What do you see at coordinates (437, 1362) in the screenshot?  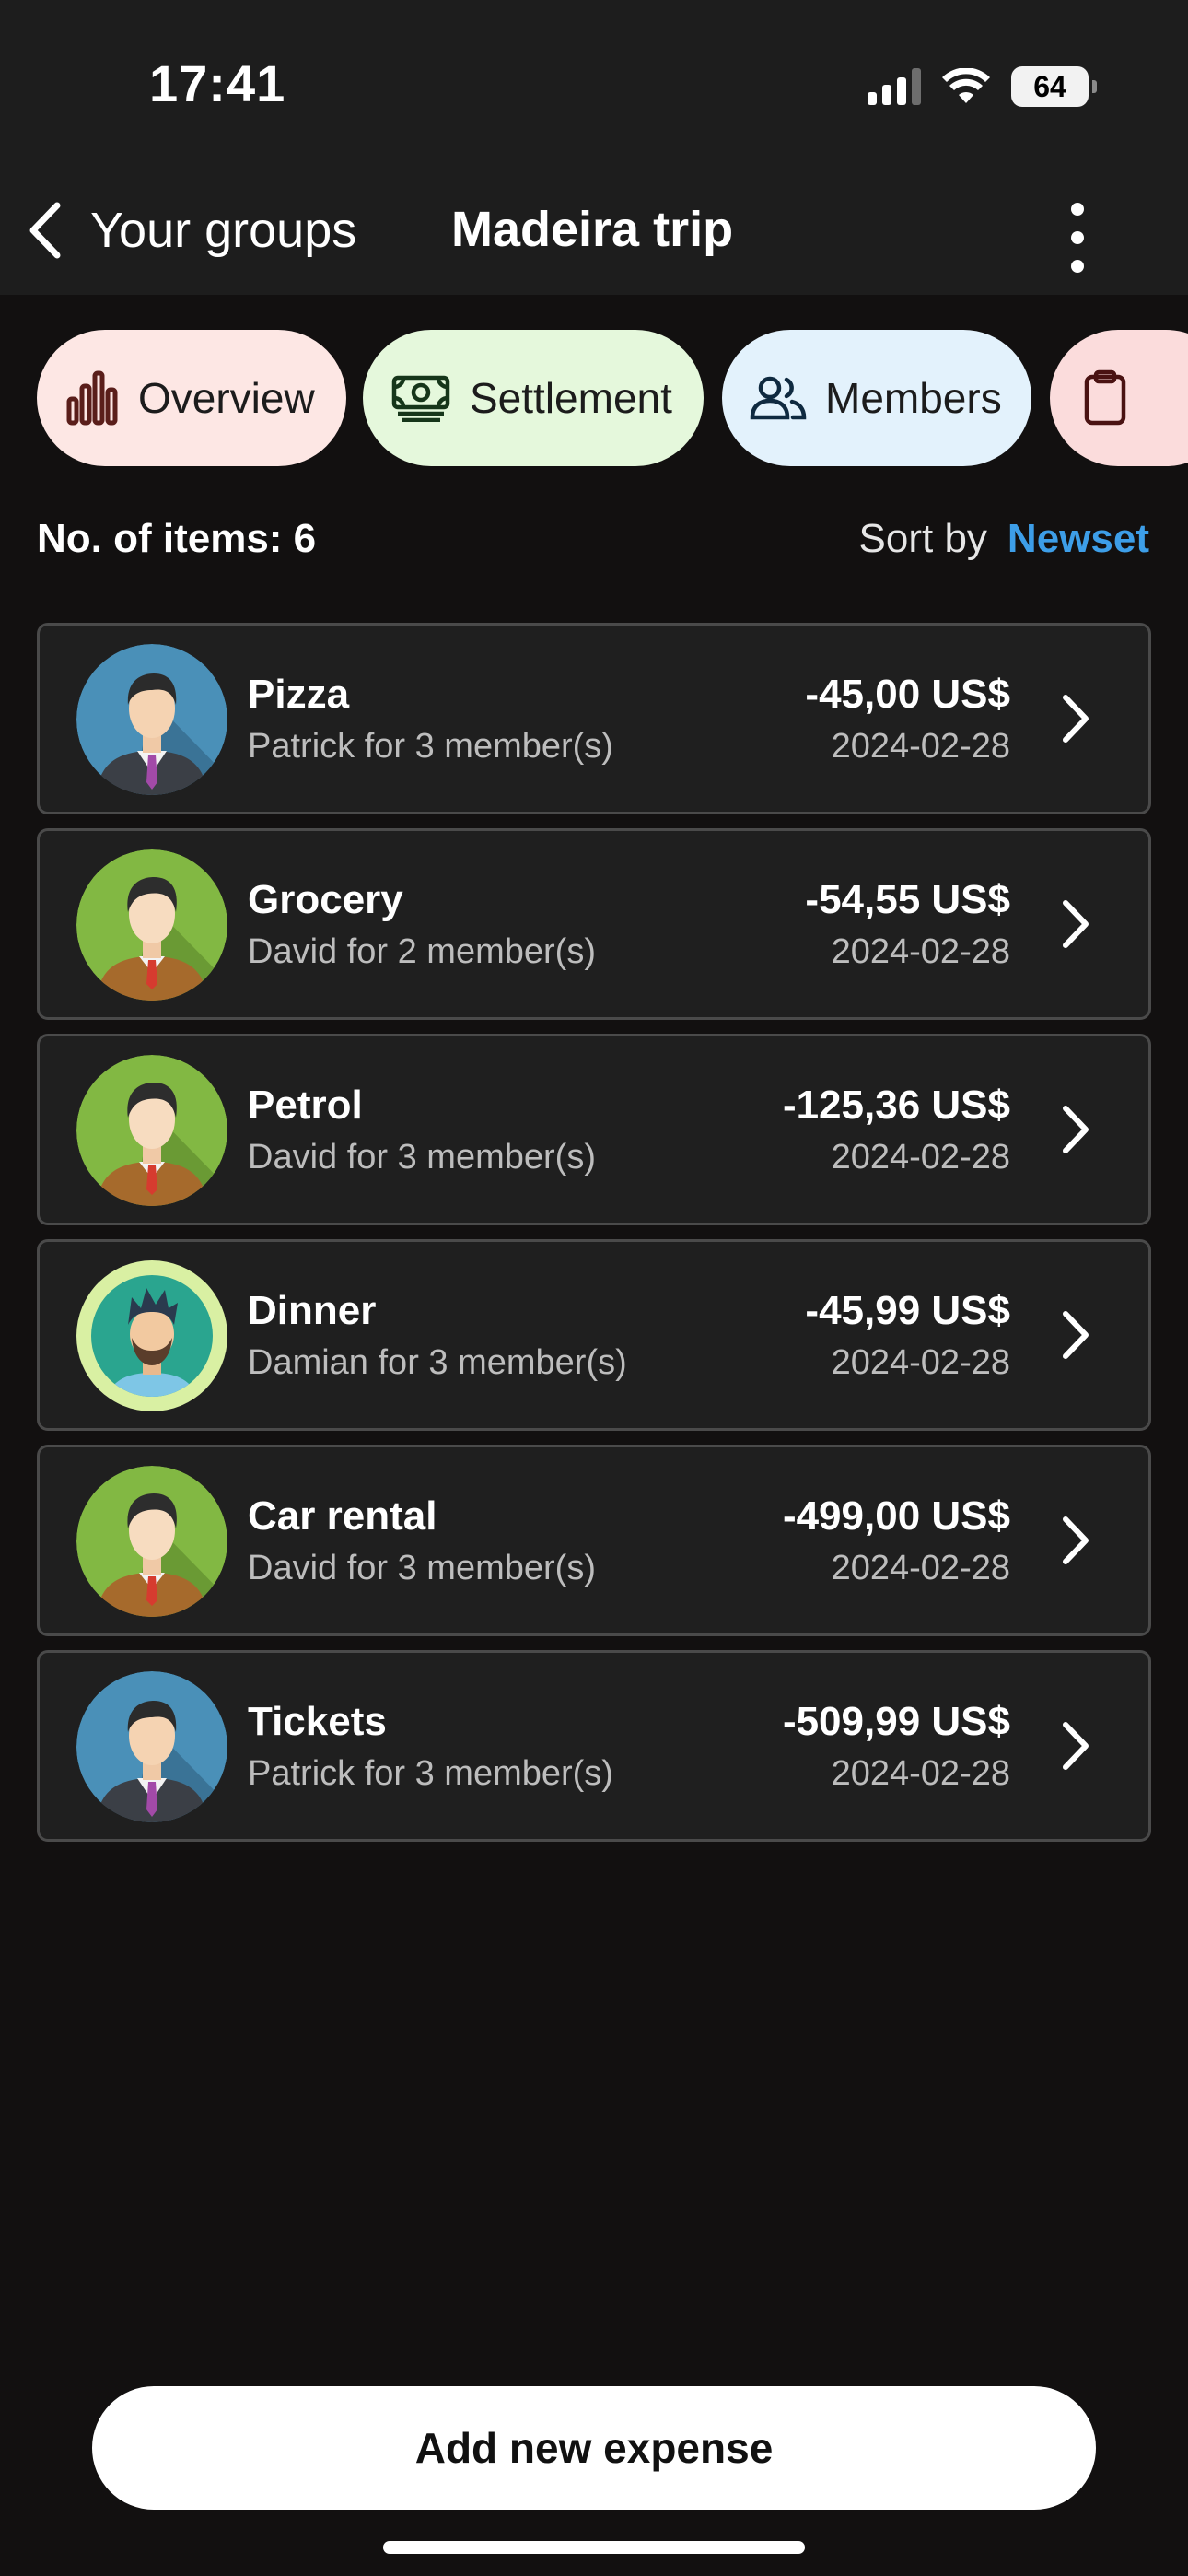 I see `expense-payer: Damian for 3 member(s)` at bounding box center [437, 1362].